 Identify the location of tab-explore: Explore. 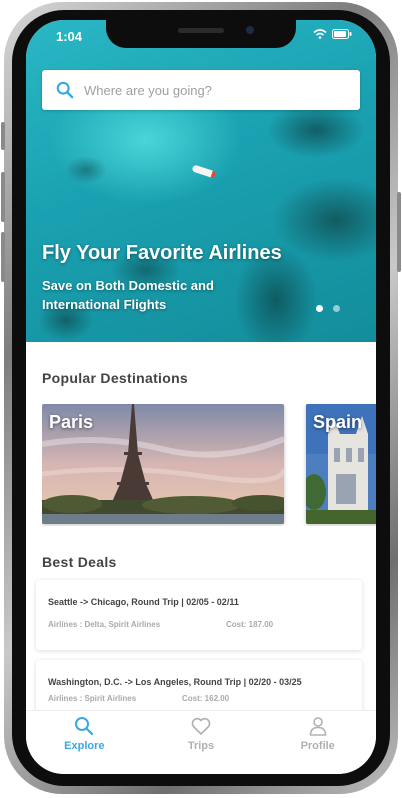
(84, 742).